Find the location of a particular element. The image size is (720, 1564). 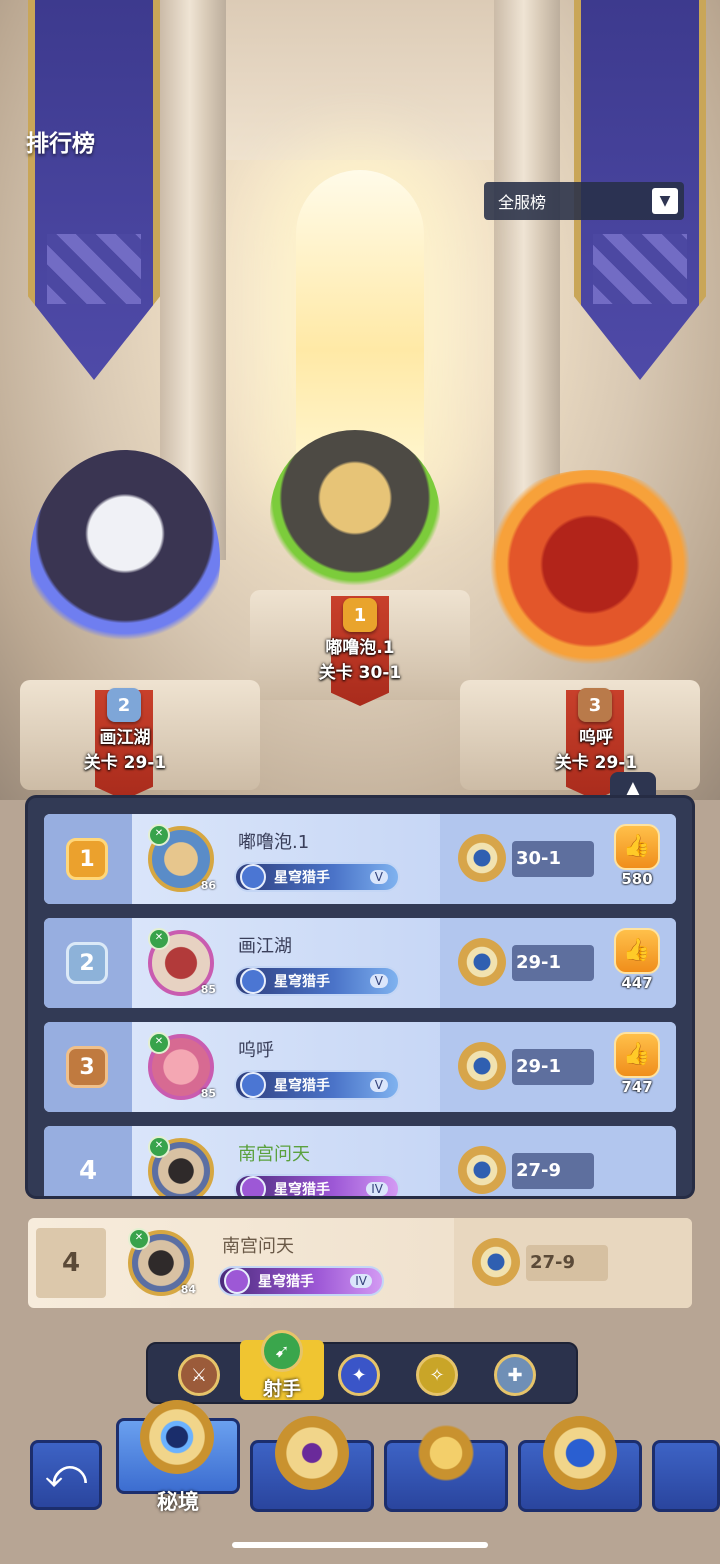

table-row: 1 ✕ 86 嘟噜泡.1 星穹猎手 V 30-1 👍 580 is located at coordinates (360, 859).